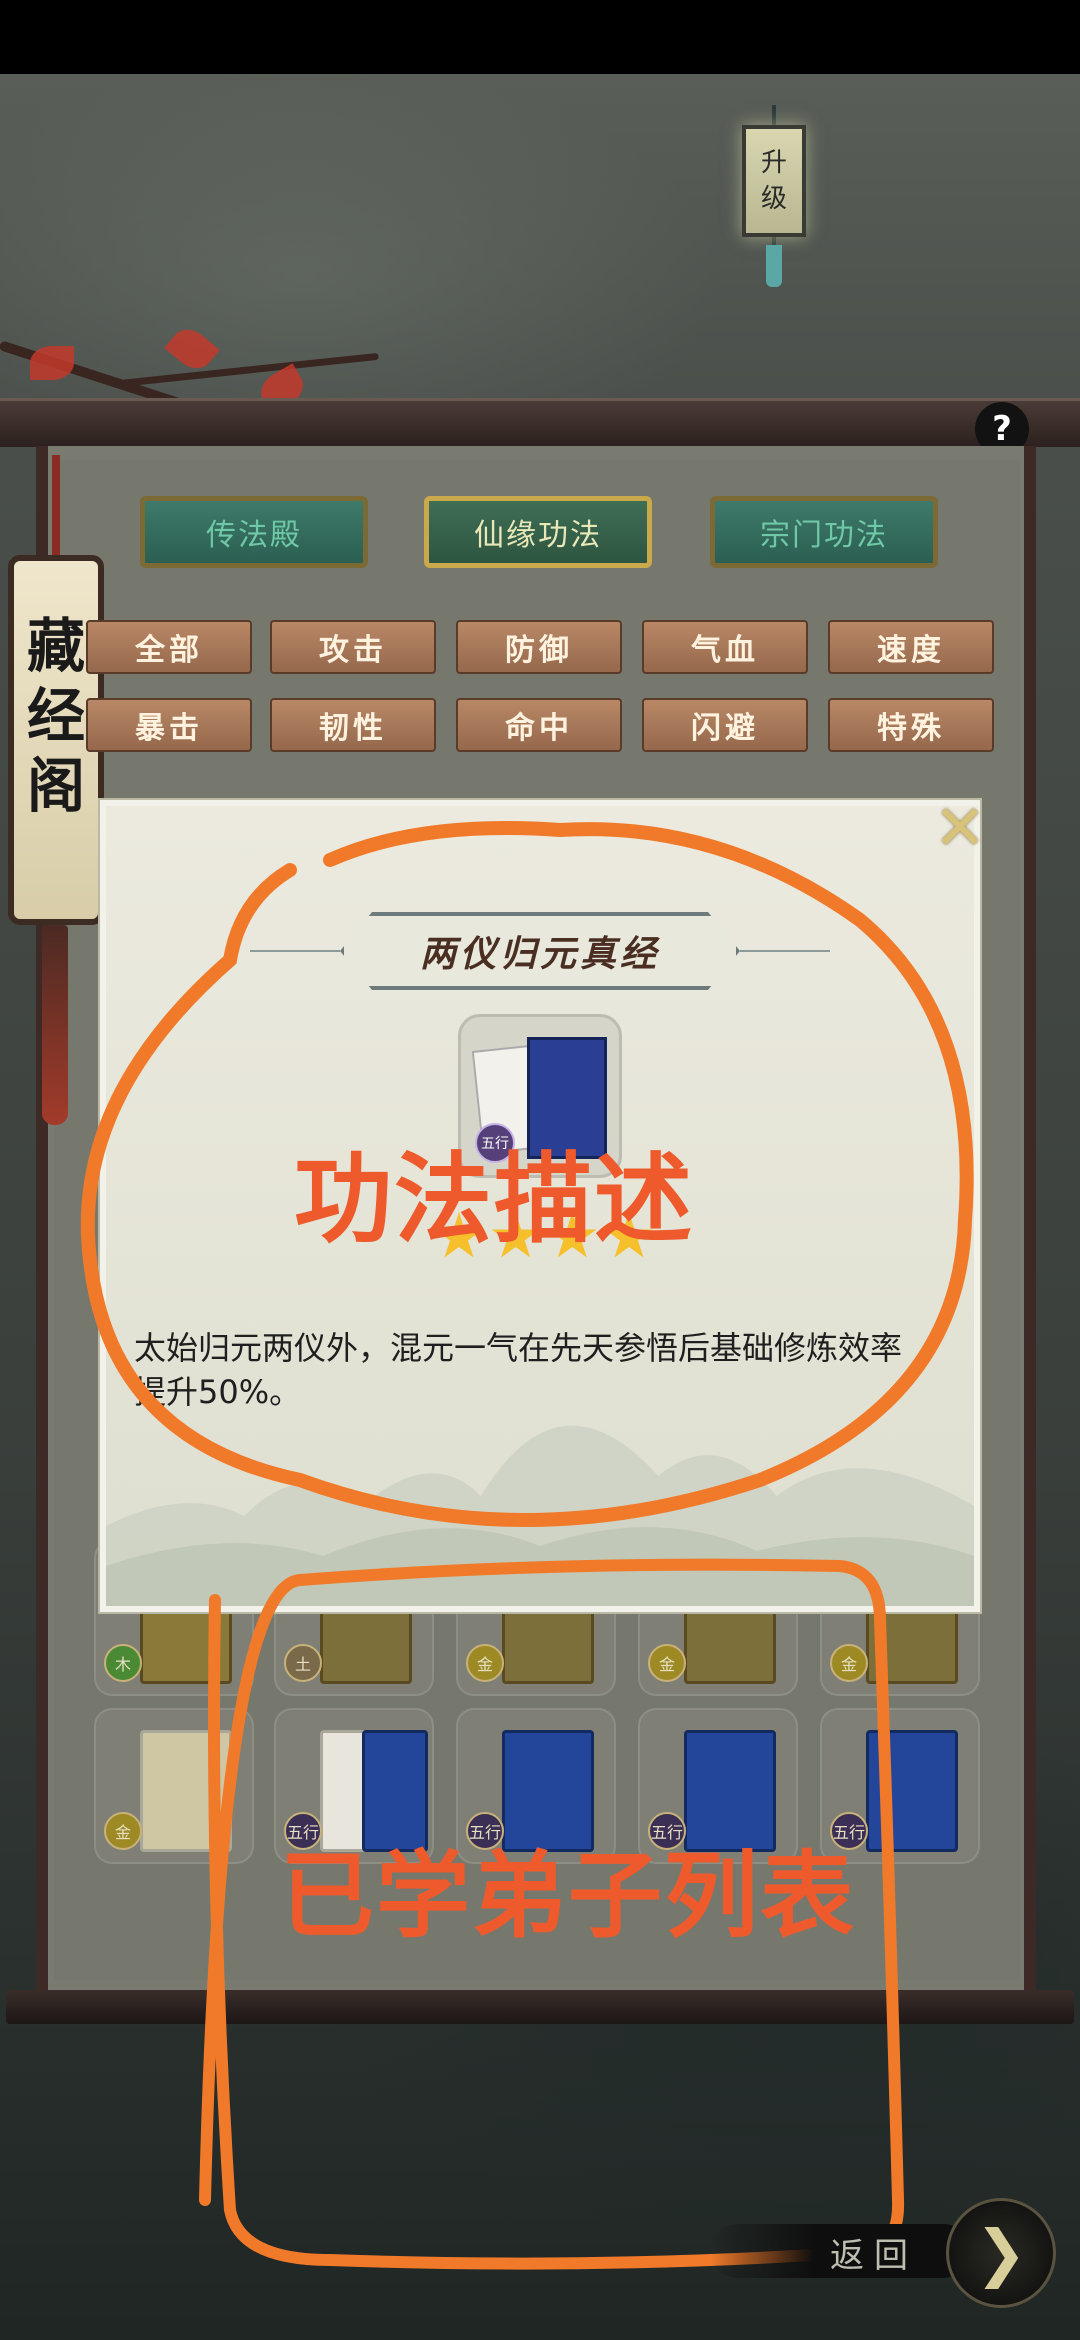 This screenshot has width=1080, height=2340. I want to click on chevron-right-icon: ❯, so click(1001, 2252).